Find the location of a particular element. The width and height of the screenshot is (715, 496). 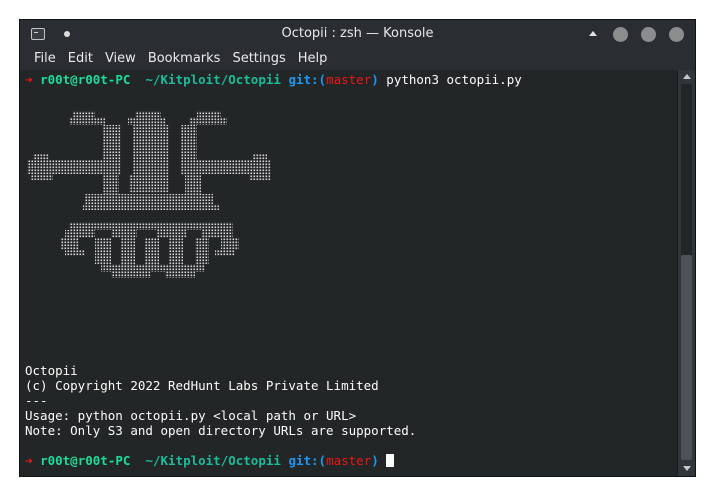

title-bar: Octopii : zsh — Konsole is located at coordinates (357, 34).